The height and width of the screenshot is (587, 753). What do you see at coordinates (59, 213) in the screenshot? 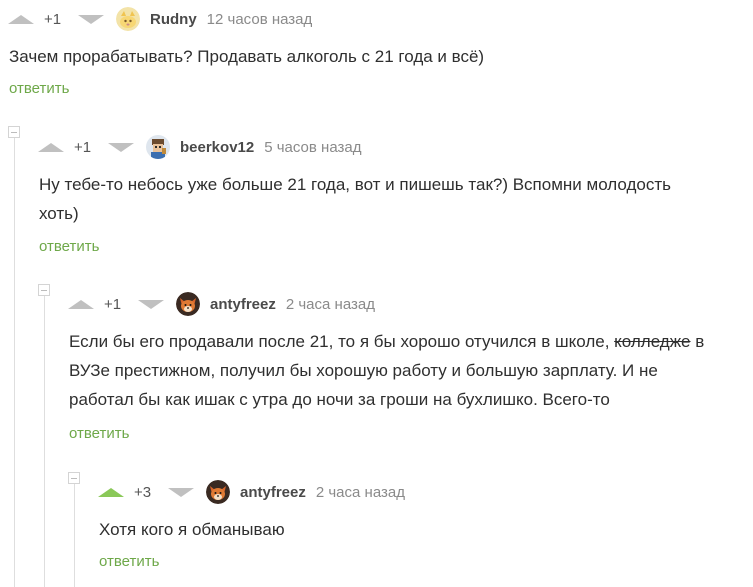
I see `comment-text-line: хоть)` at bounding box center [59, 213].